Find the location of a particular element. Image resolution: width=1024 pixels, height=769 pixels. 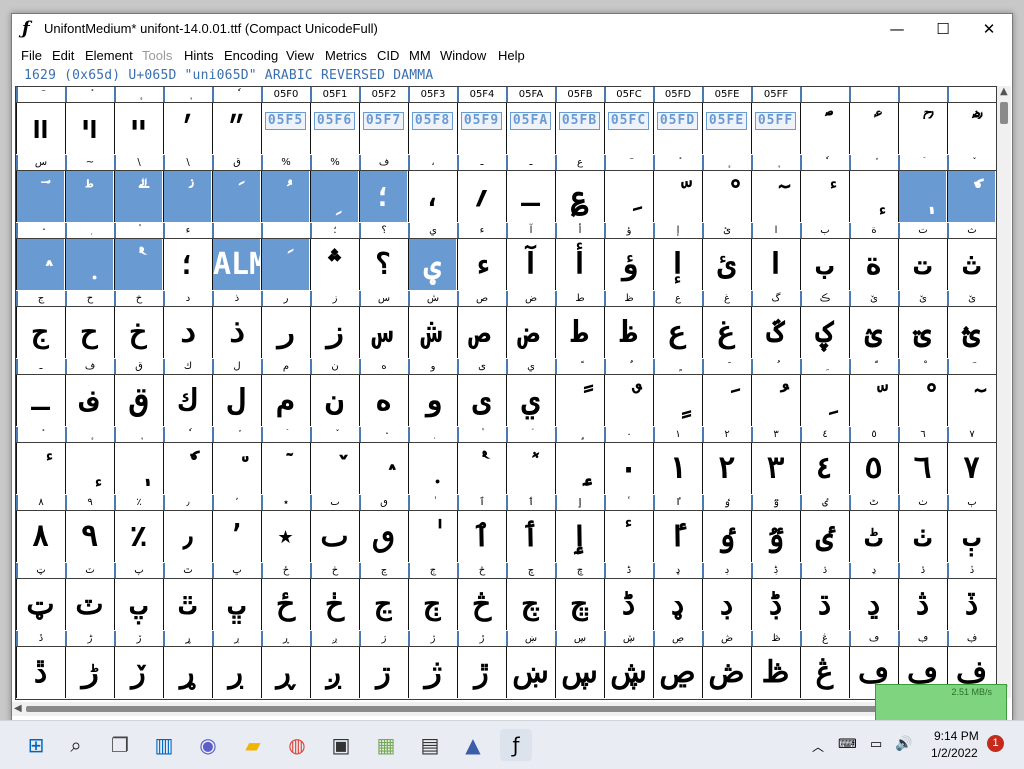

glyph-cell: پپ is located at coordinates (138, 597).